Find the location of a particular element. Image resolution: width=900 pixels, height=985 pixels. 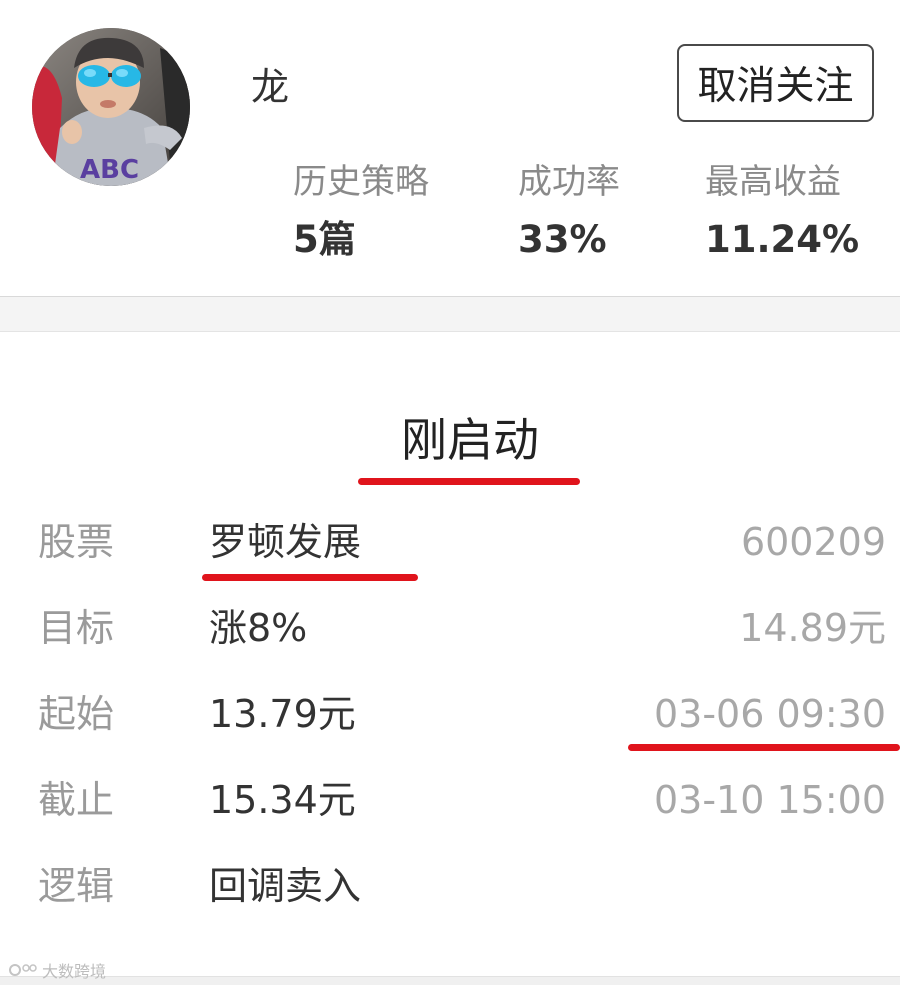

row-label: 目标 is located at coordinates (76, 628).